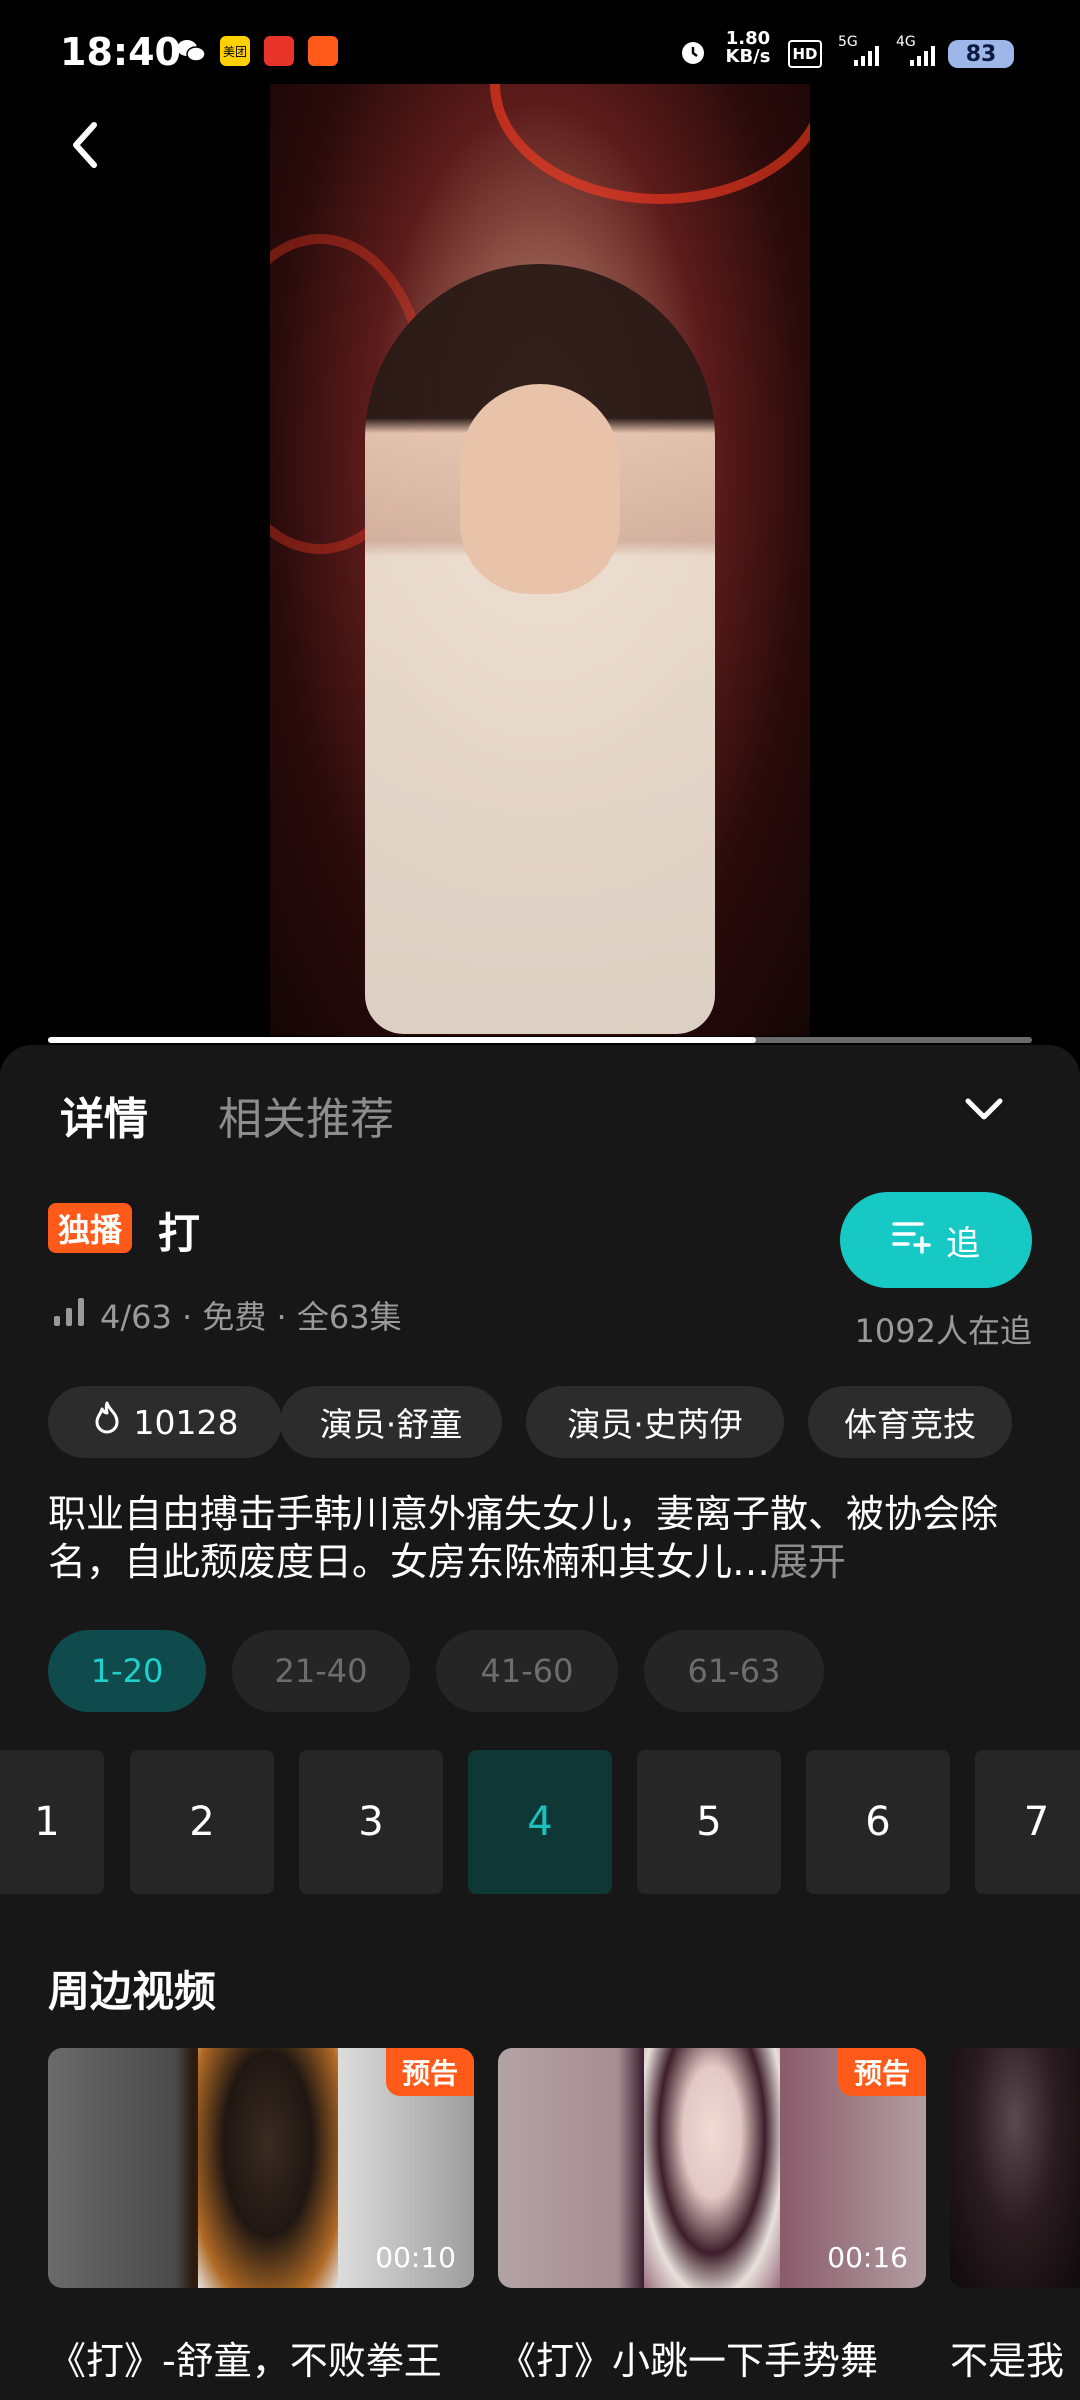 The height and width of the screenshot is (2400, 1080). What do you see at coordinates (688, 2357) in the screenshot?
I see `related-video-title-2: 《打》小跳一下手势舞` at bounding box center [688, 2357].